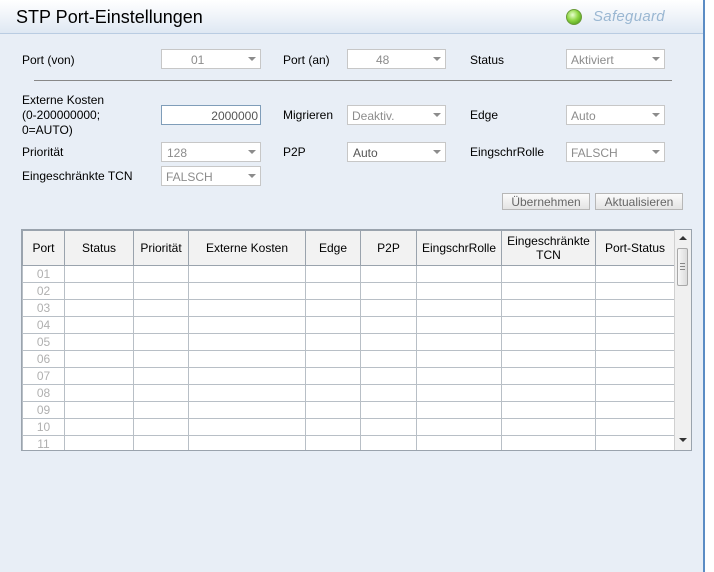 The width and height of the screenshot is (714, 572). Describe the element at coordinates (639, 201) in the screenshot. I see `refresh-button: Aktualisieren` at that location.